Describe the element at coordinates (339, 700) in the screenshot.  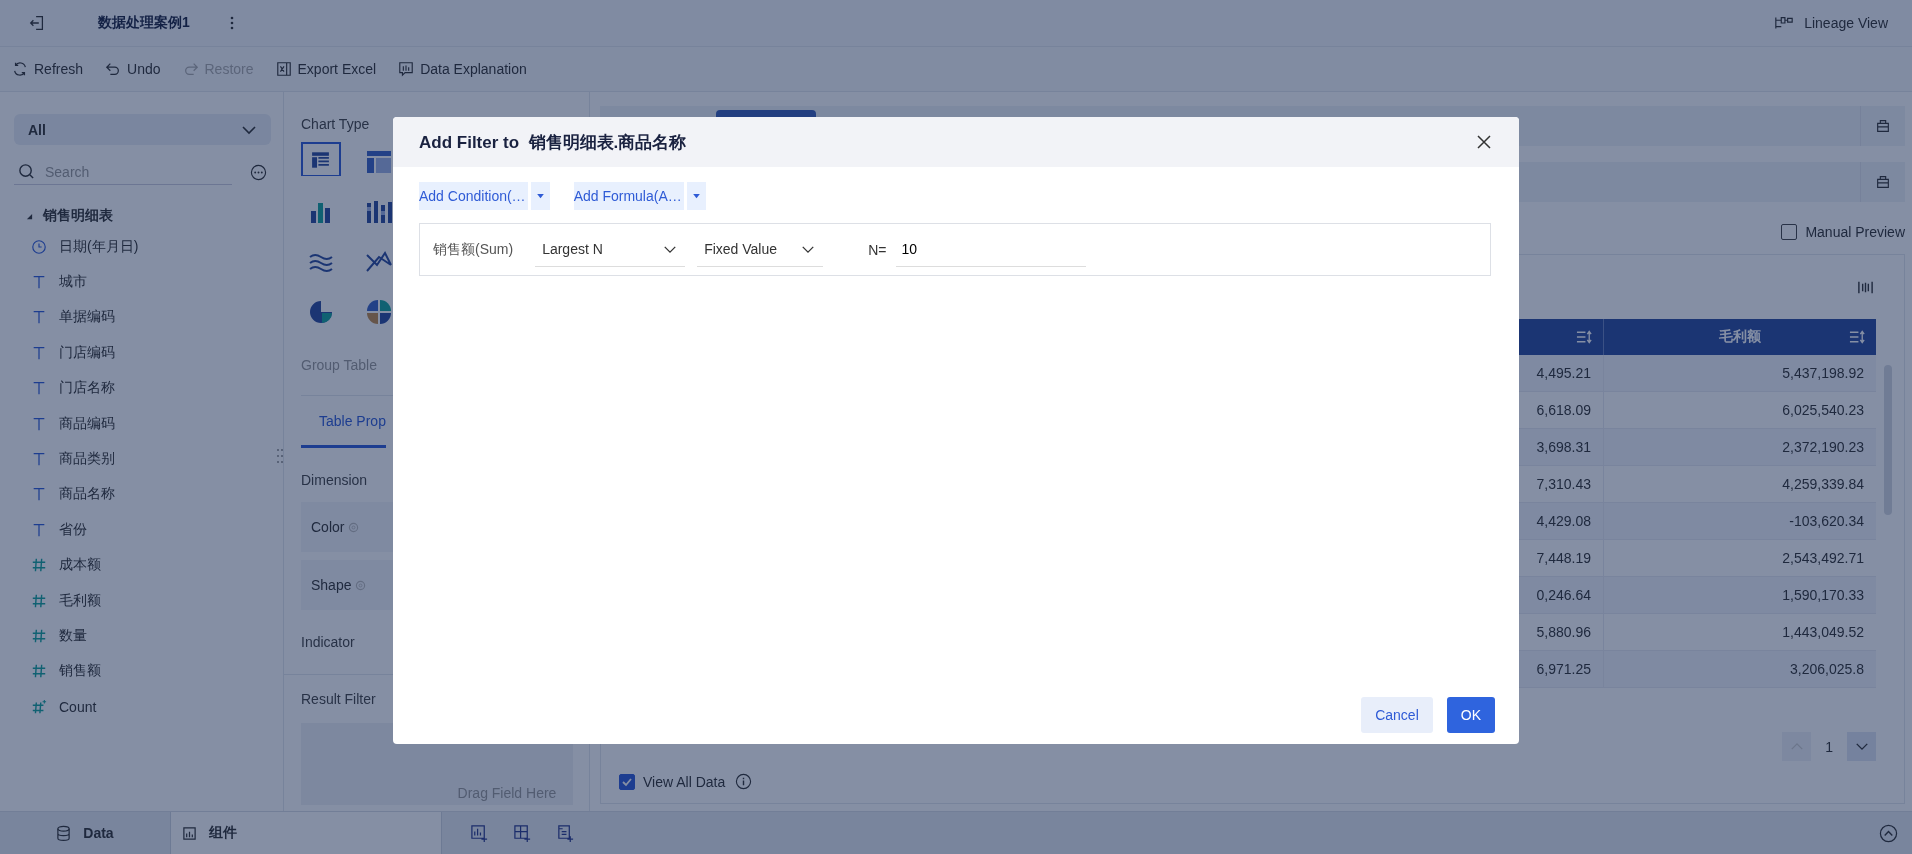
I see `section-label: Result Filter` at that location.